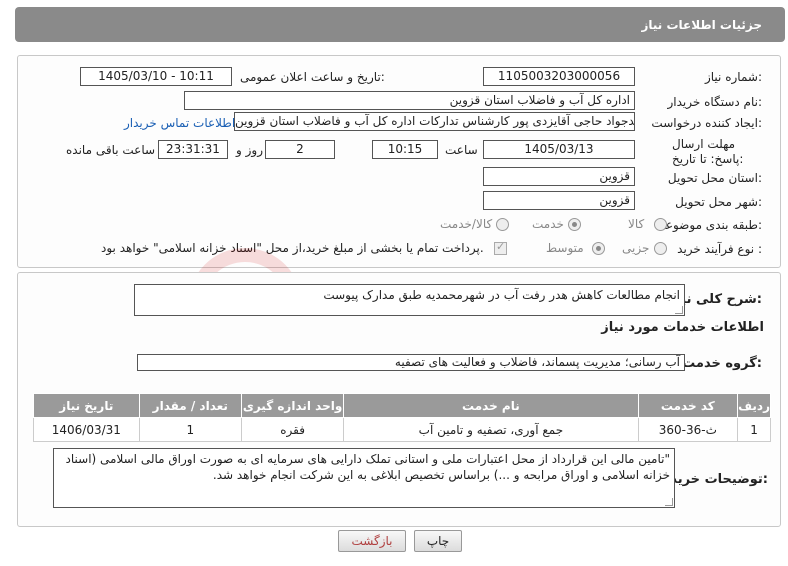 Image resolution: width=788 pixels, height=566 pixels. Describe the element at coordinates (660, 224) in the screenshot. I see `category-radio-goods` at that location.